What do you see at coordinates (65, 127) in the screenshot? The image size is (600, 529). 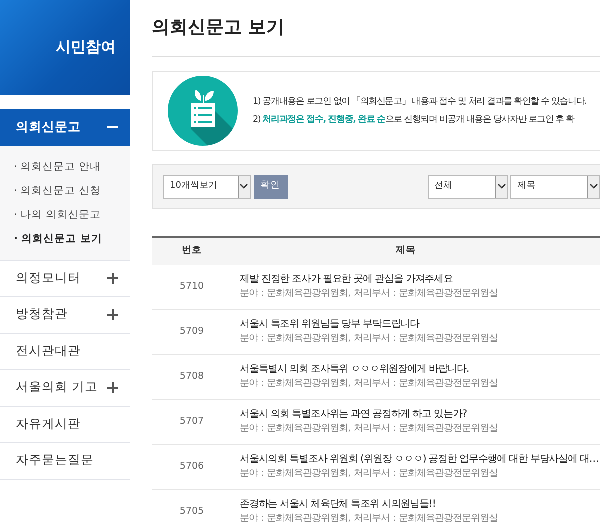 I see `menu-item: 의회신문고` at bounding box center [65, 127].